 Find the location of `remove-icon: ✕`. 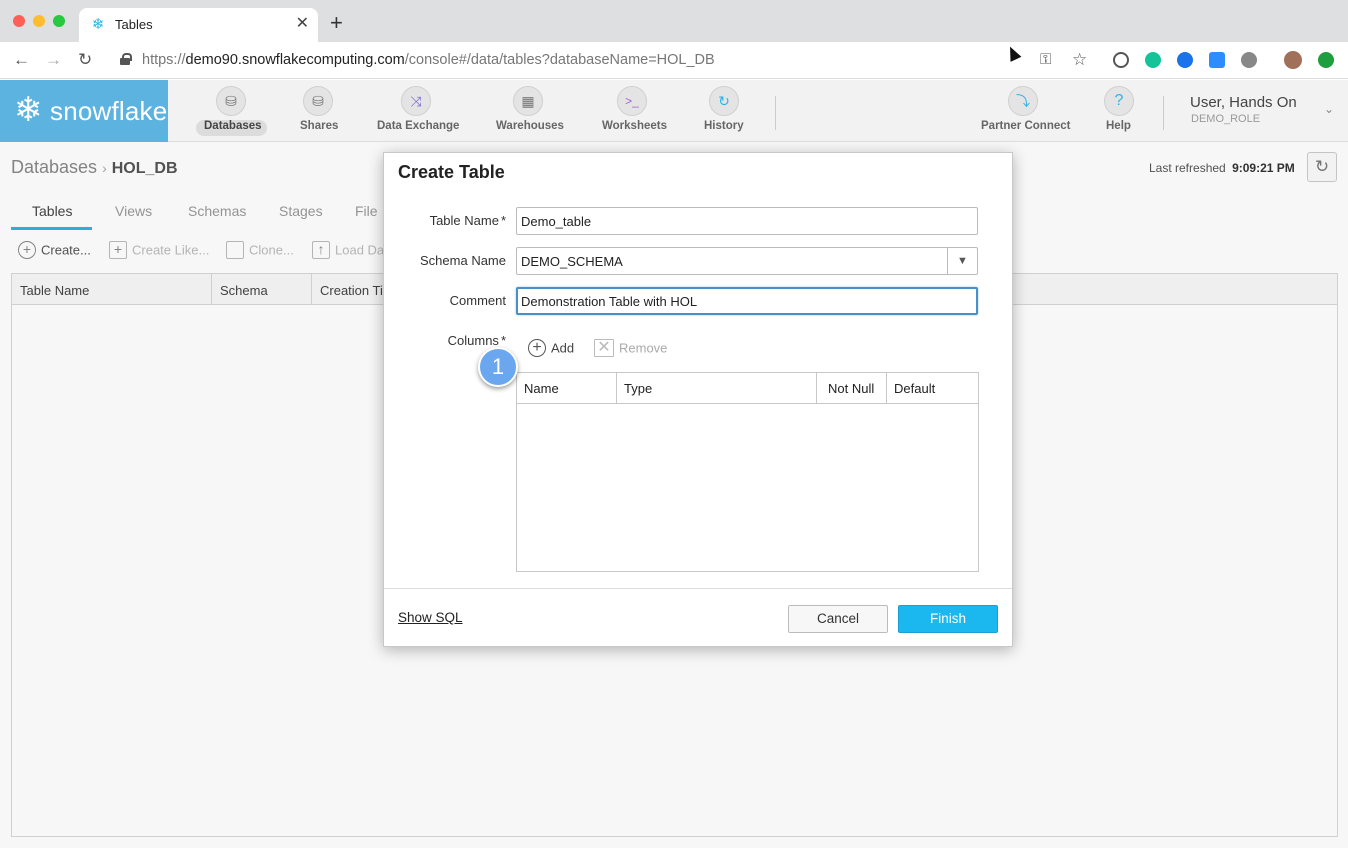

remove-icon: ✕ is located at coordinates (604, 348).